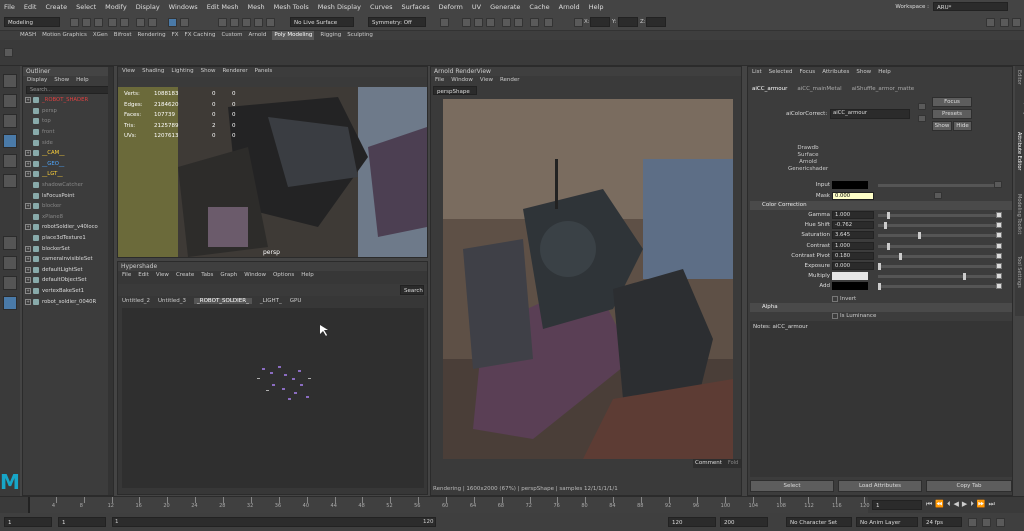 This screenshot has height=531, width=1024. What do you see at coordinates (10, 141) in the screenshot?
I see `move-tool-icon` at bounding box center [10, 141].